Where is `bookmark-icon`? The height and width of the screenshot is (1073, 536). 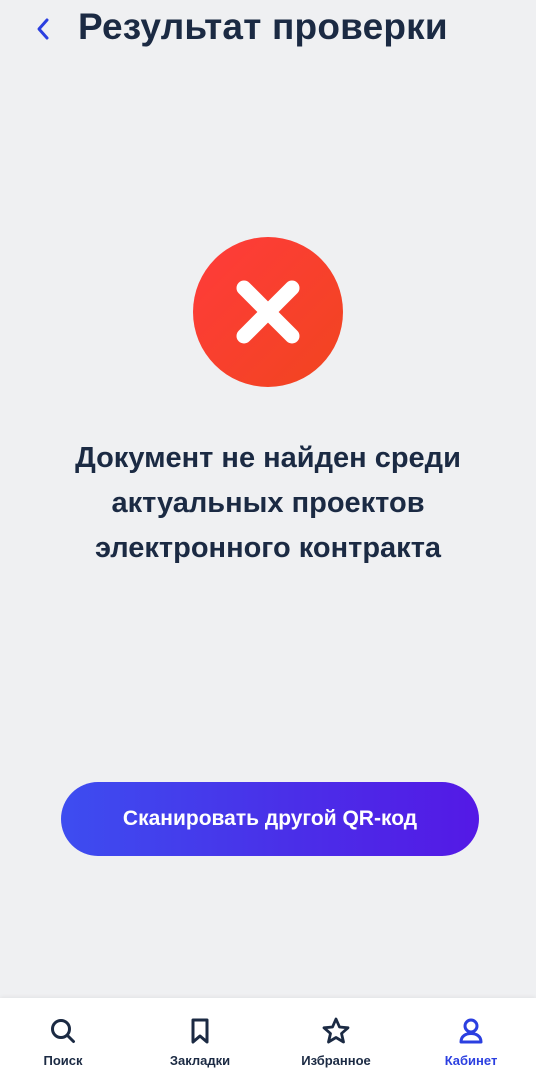
bookmark-icon is located at coordinates (200, 1031).